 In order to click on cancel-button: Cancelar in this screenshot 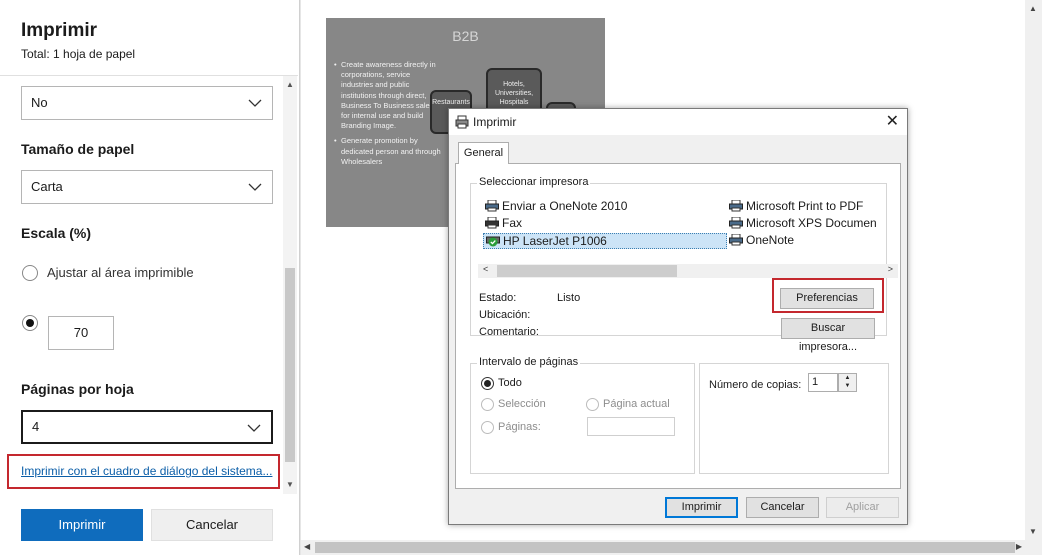, I will do `click(212, 525)`.